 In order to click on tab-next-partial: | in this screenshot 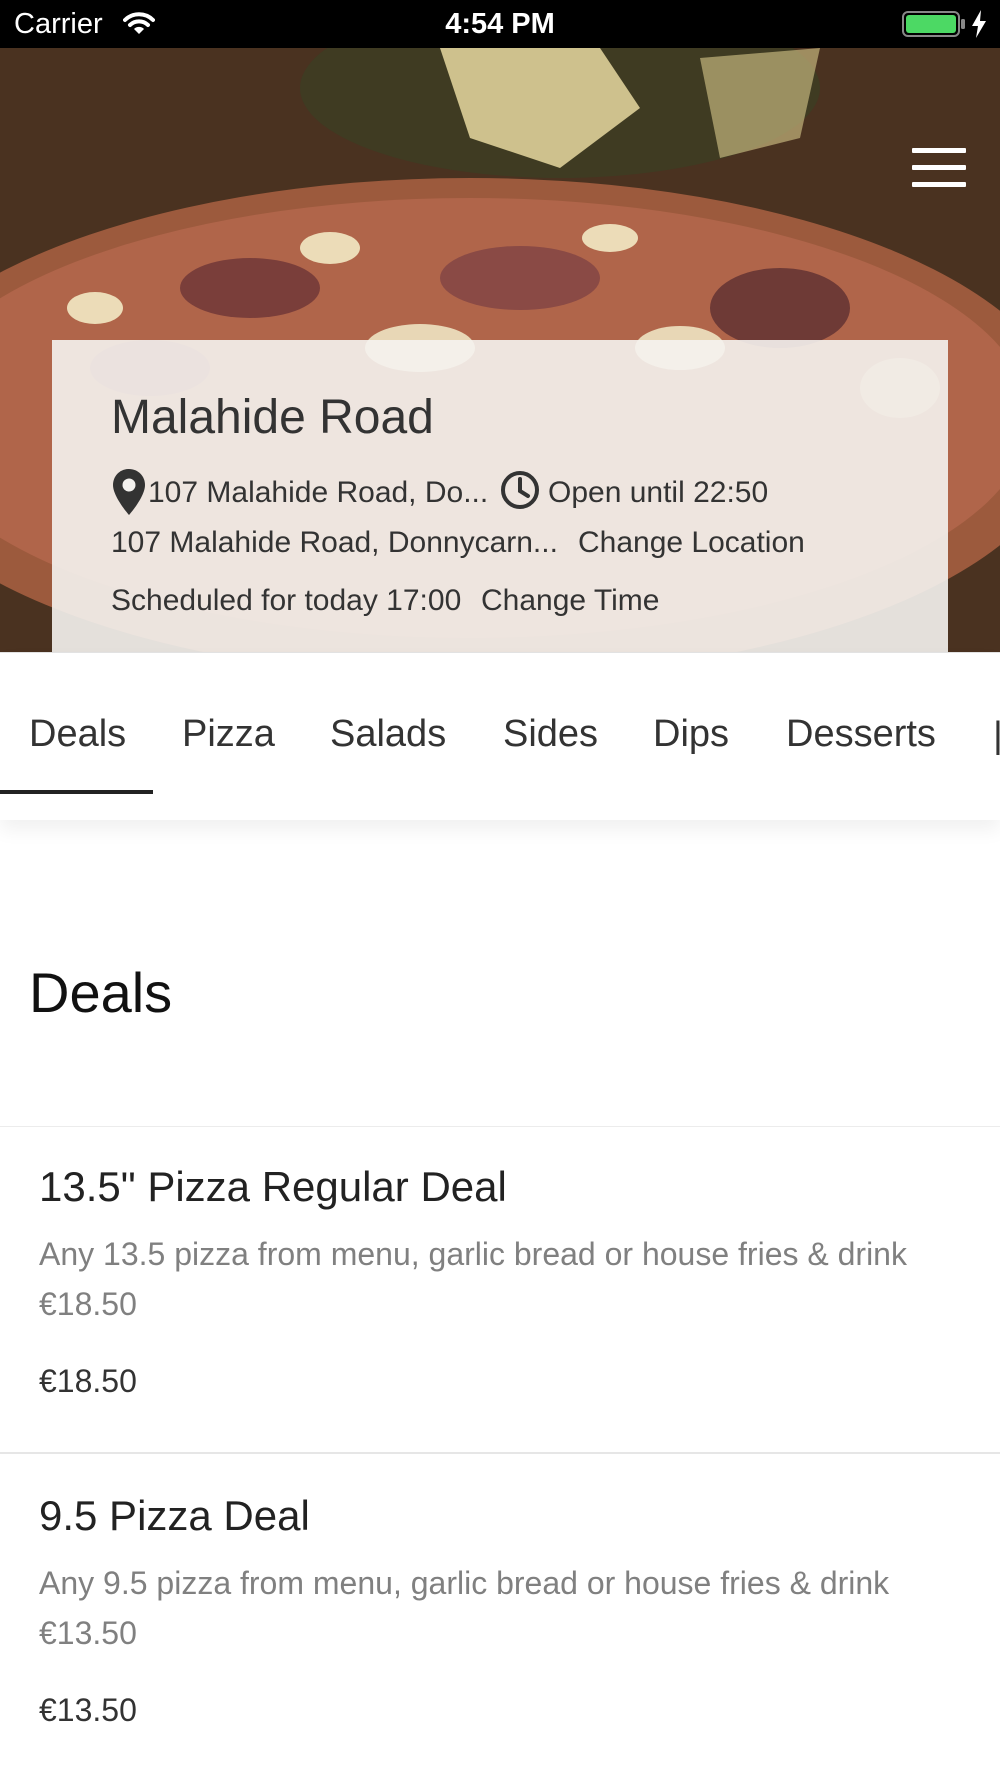, I will do `click(996, 735)`.